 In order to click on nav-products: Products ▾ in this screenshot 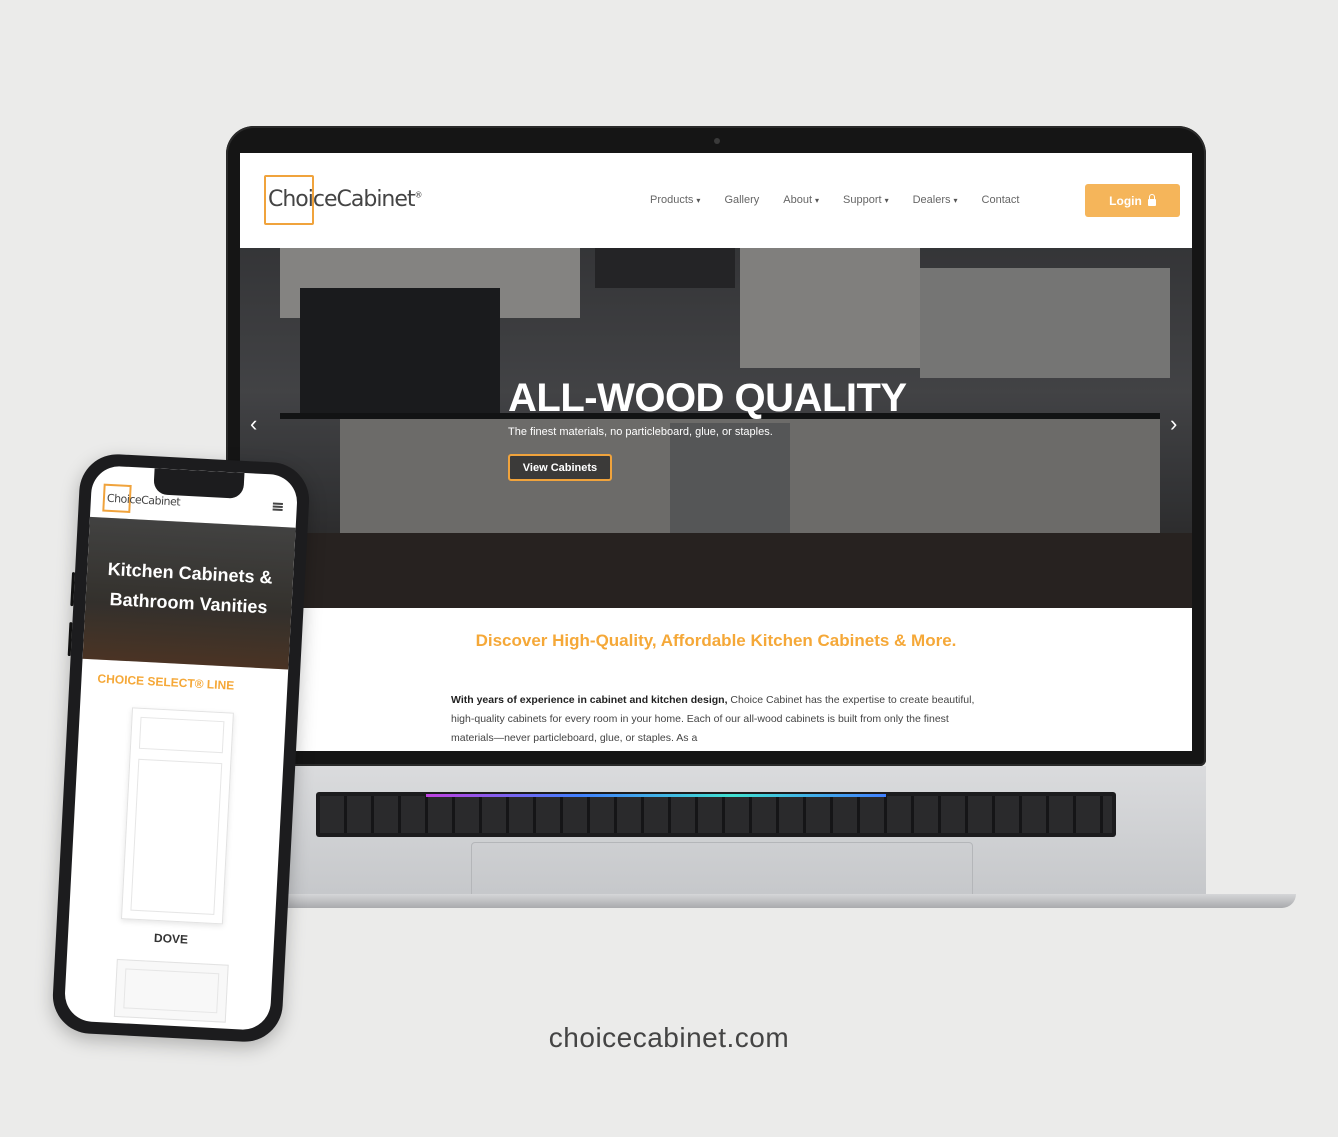, I will do `click(675, 200)`.